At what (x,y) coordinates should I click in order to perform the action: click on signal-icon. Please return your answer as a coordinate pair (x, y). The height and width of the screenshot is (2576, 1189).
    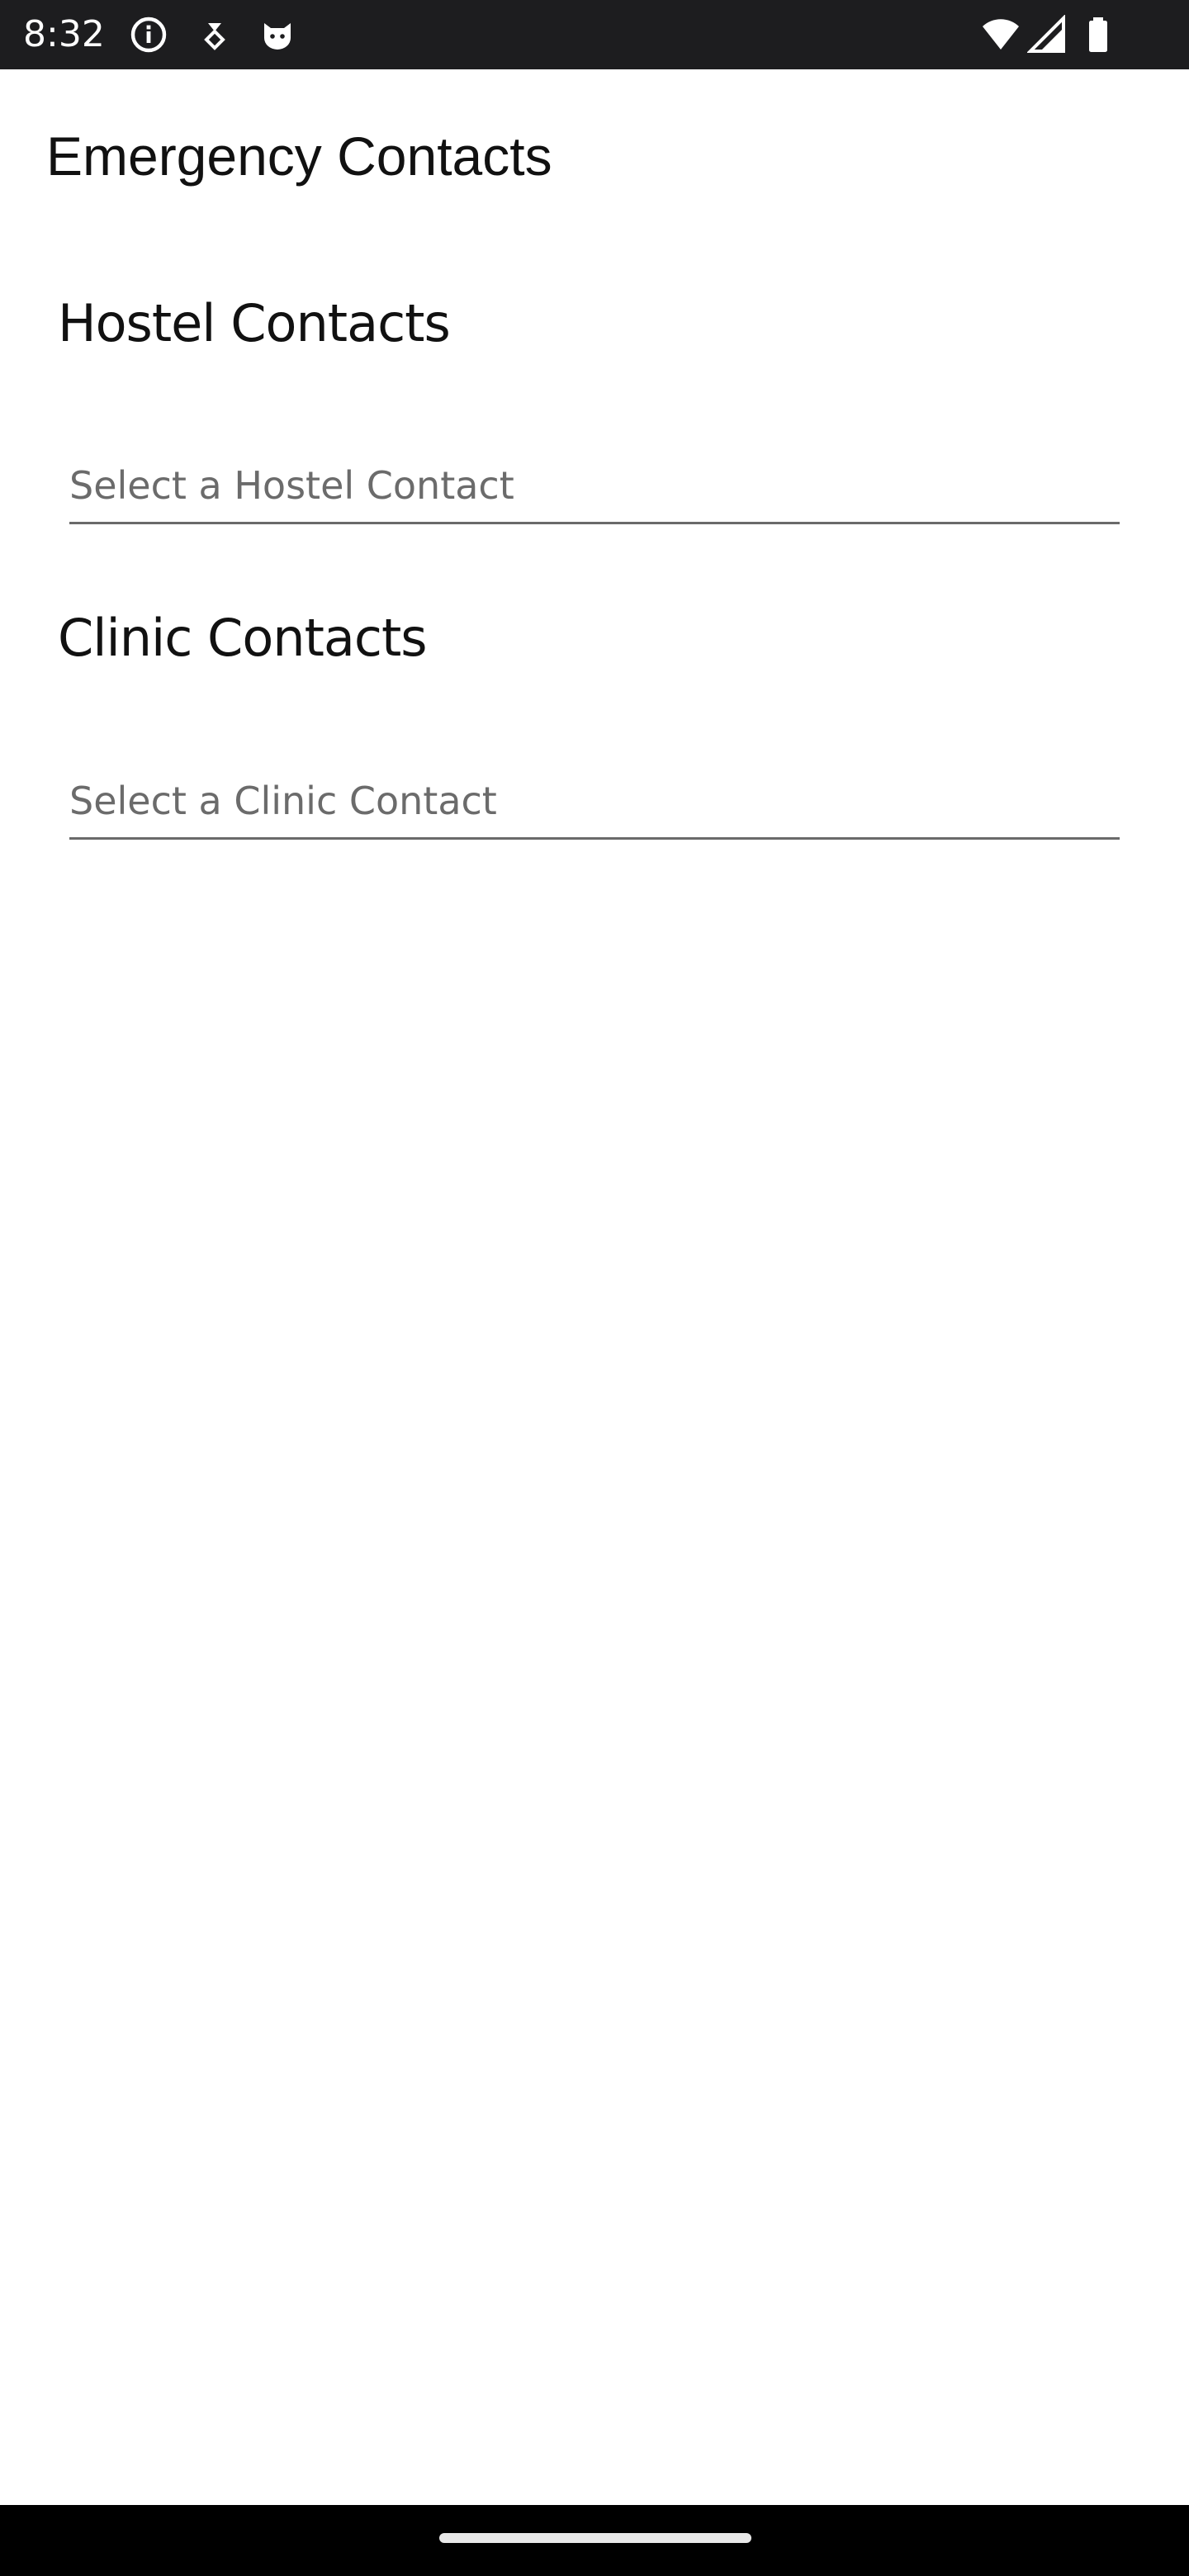
    Looking at the image, I should click on (1047, 34).